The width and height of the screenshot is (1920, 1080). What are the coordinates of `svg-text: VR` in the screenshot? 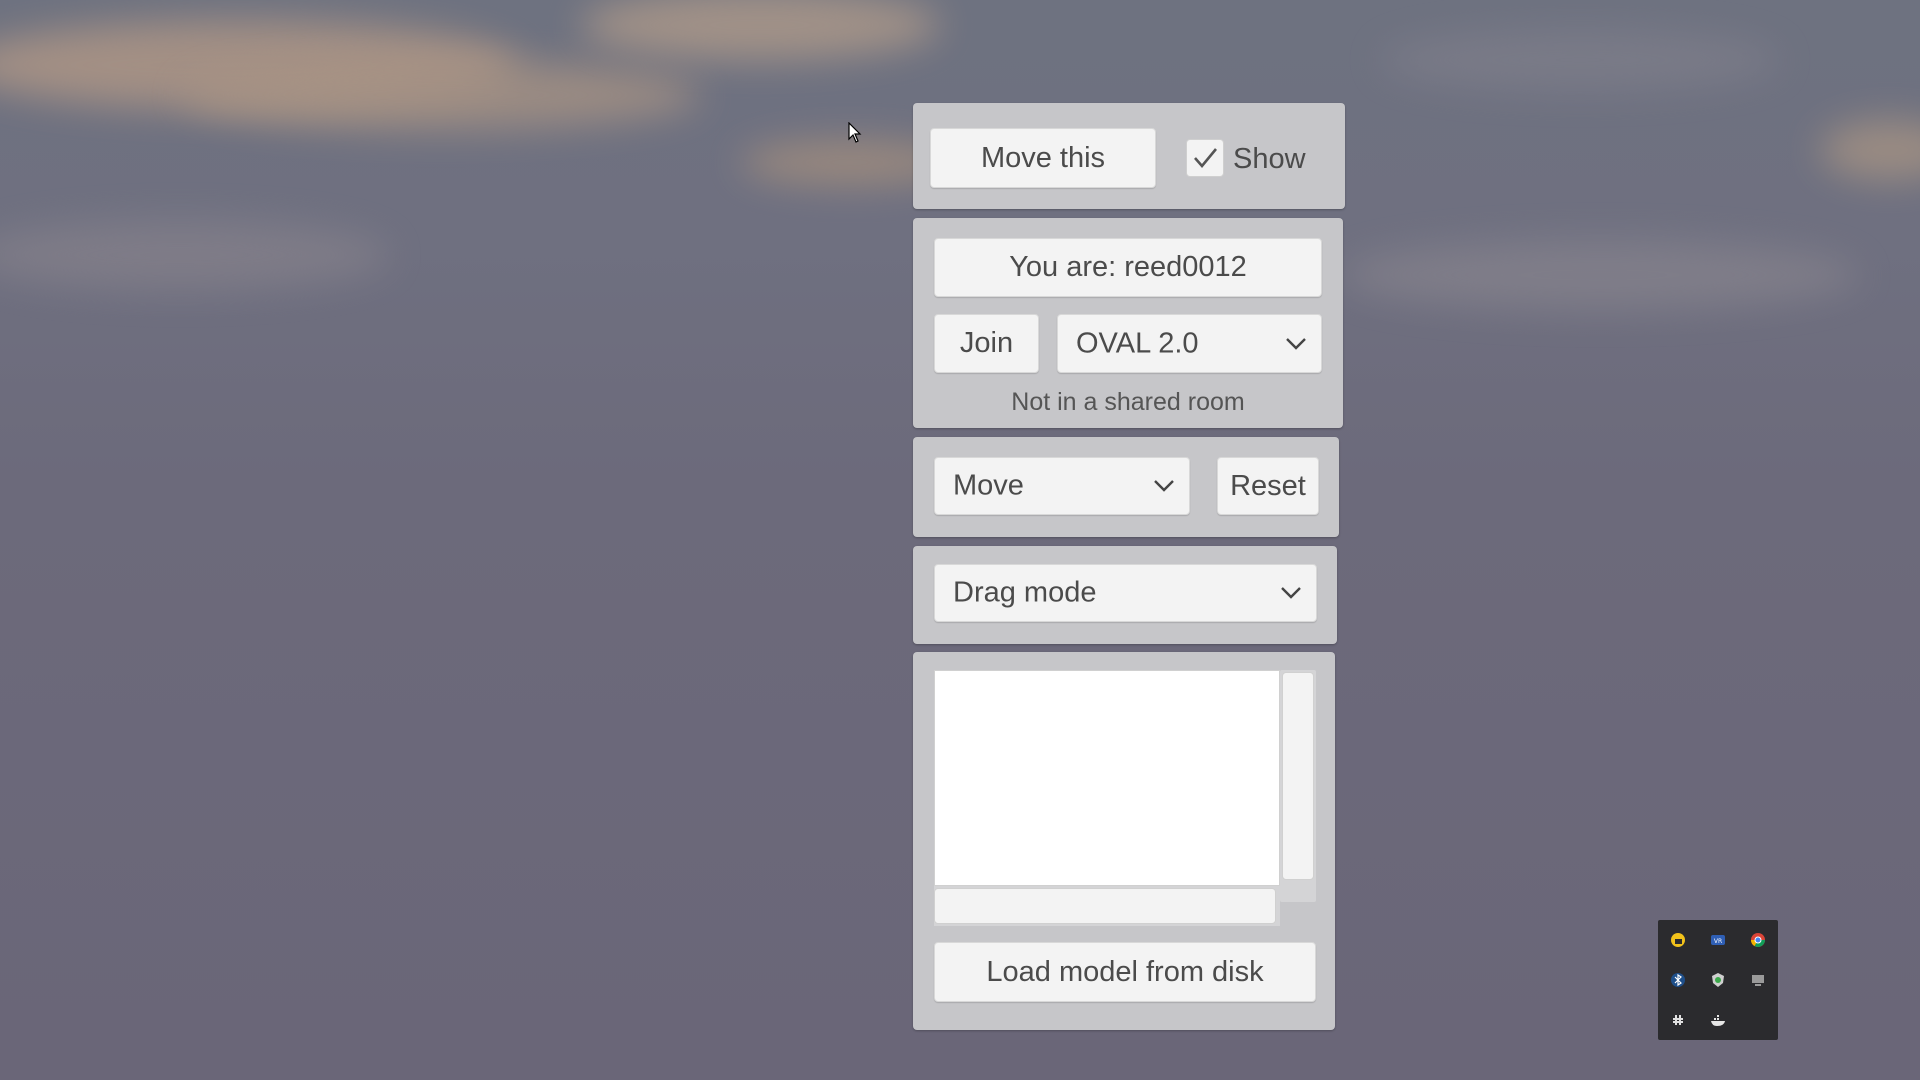 It's located at (1718, 941).